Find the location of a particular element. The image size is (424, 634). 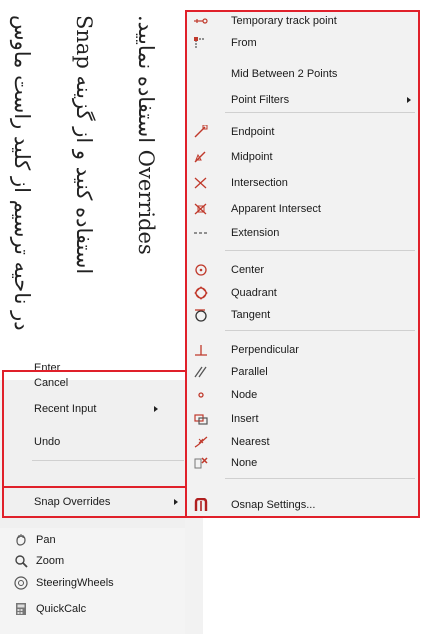

annotation-line-3: Overrides استفاده نمایید. is located at coordinates (146, 135).